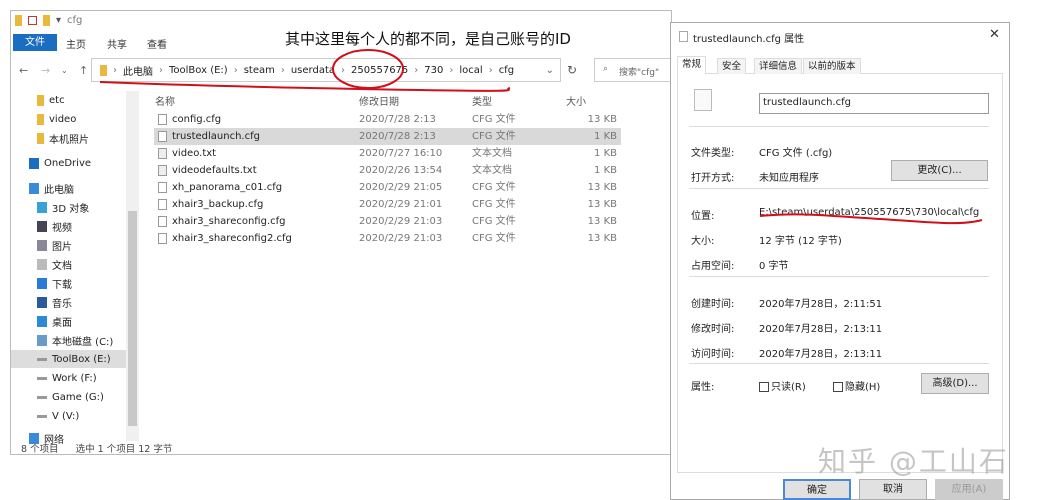 This screenshot has height=500, width=1038. What do you see at coordinates (913, 461) in the screenshot?
I see `watermark: 知乎 @工山石` at bounding box center [913, 461].